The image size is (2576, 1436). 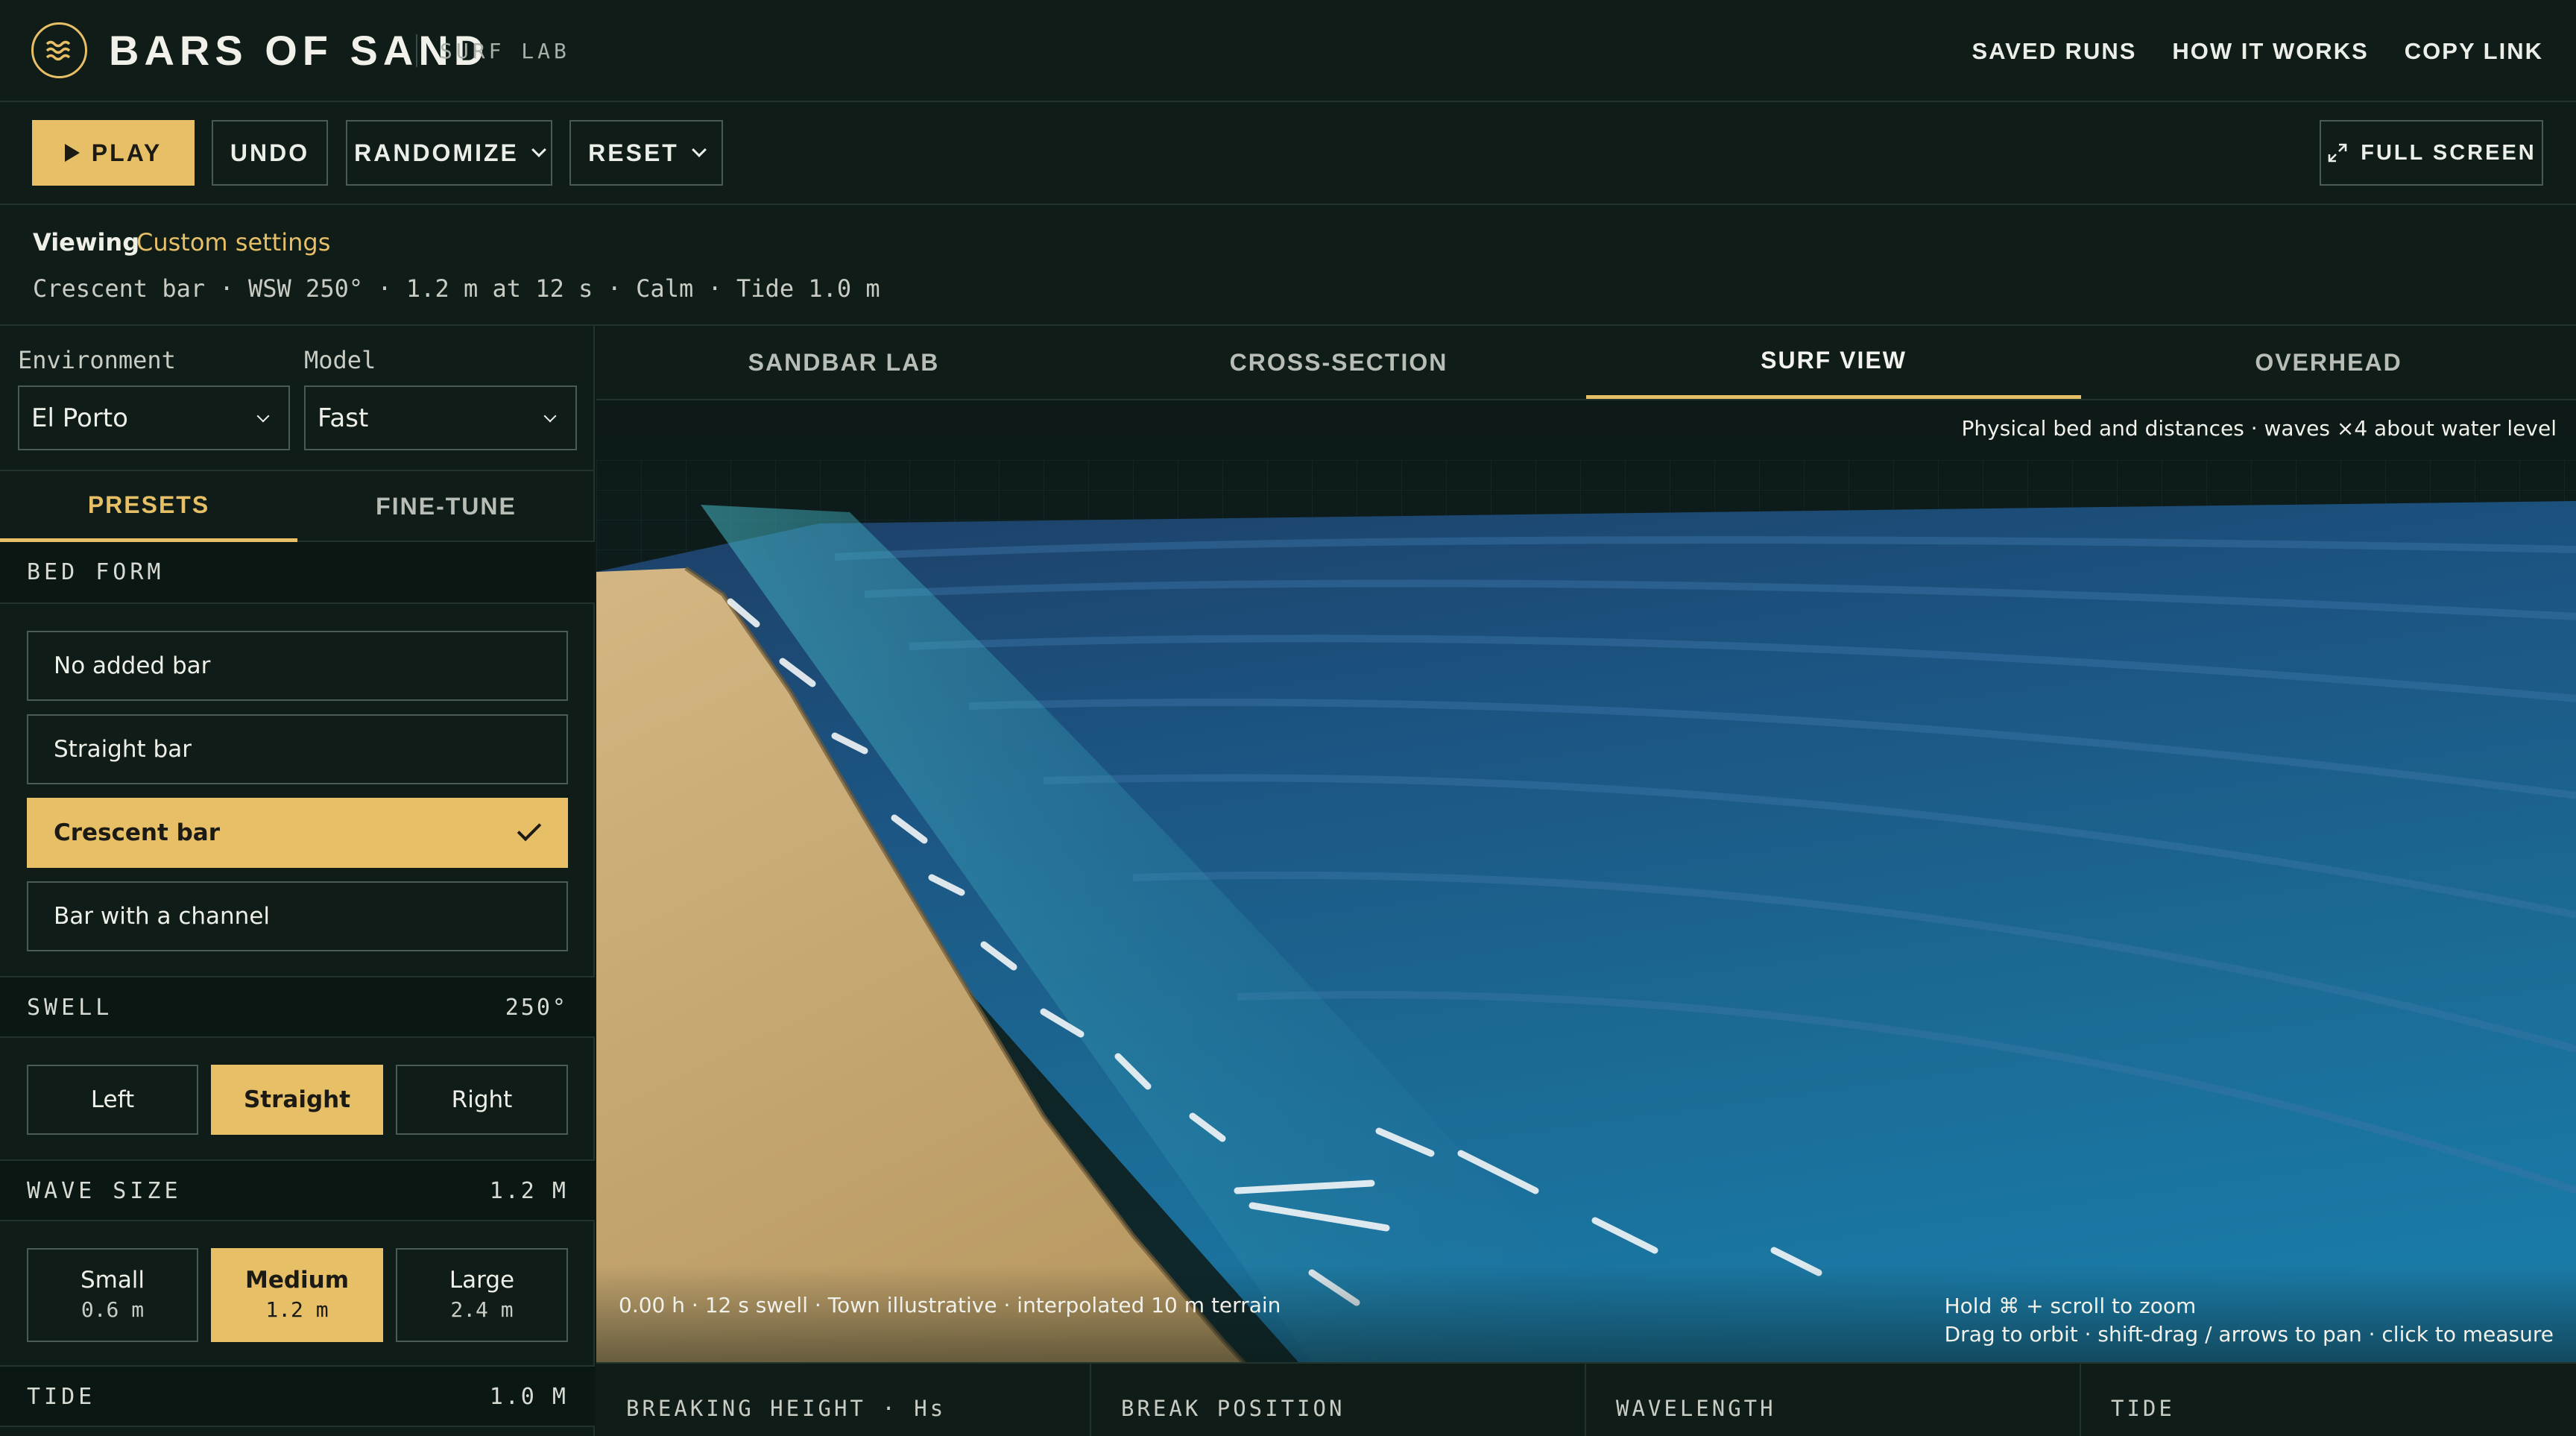 I want to click on swell-title: SWELL, so click(x=70, y=1008).